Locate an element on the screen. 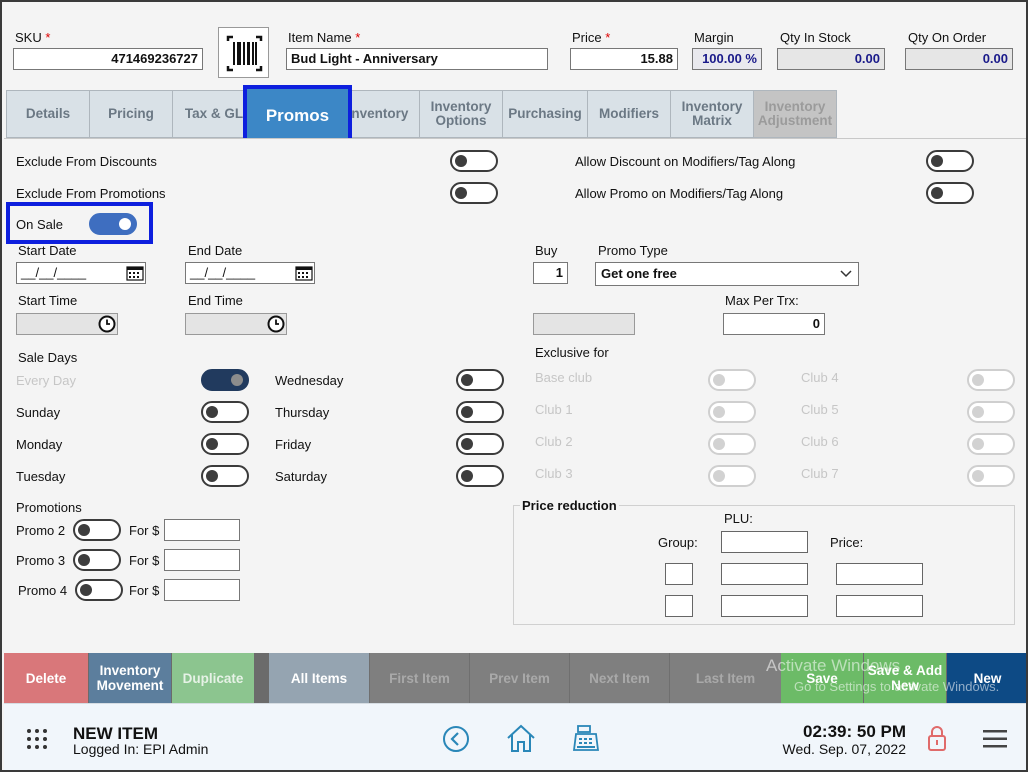 The height and width of the screenshot is (772, 1028). chevron-down-icon is located at coordinates (846, 274).